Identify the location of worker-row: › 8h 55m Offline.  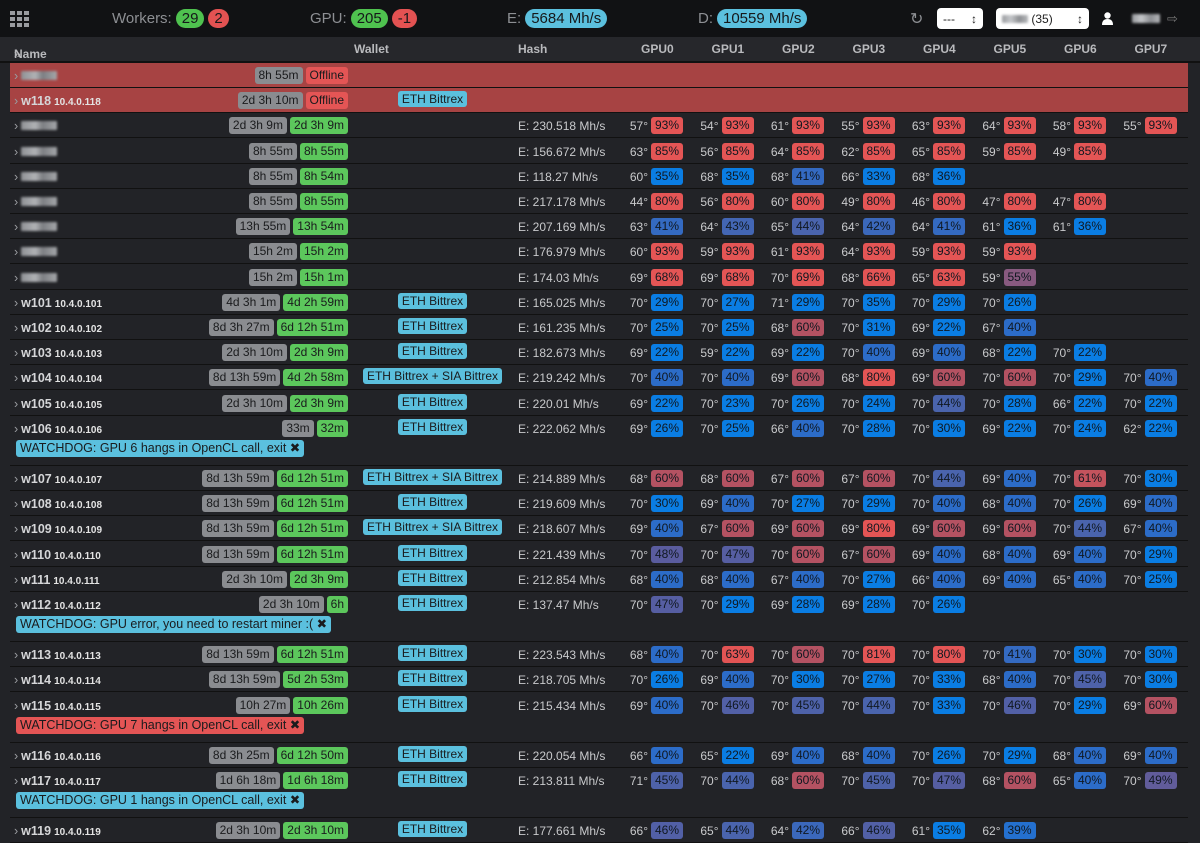
(599, 75).